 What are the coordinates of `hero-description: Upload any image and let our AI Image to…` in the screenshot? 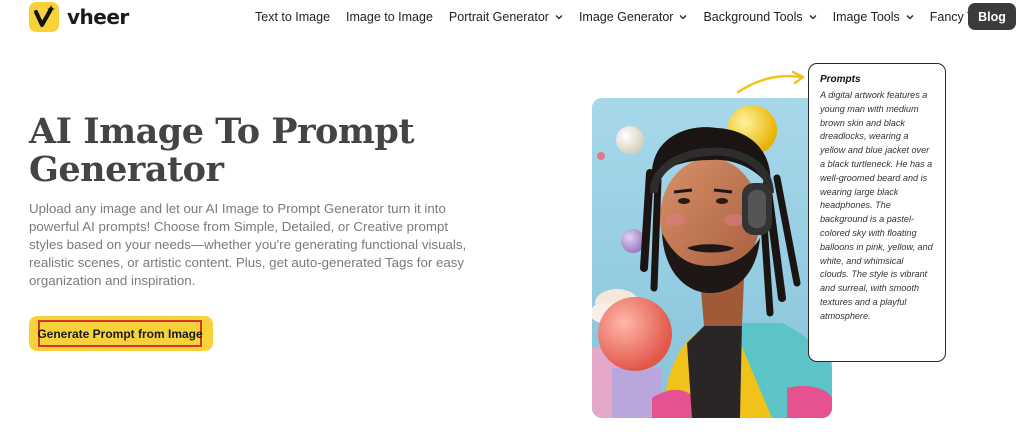 It's located at (248, 244).